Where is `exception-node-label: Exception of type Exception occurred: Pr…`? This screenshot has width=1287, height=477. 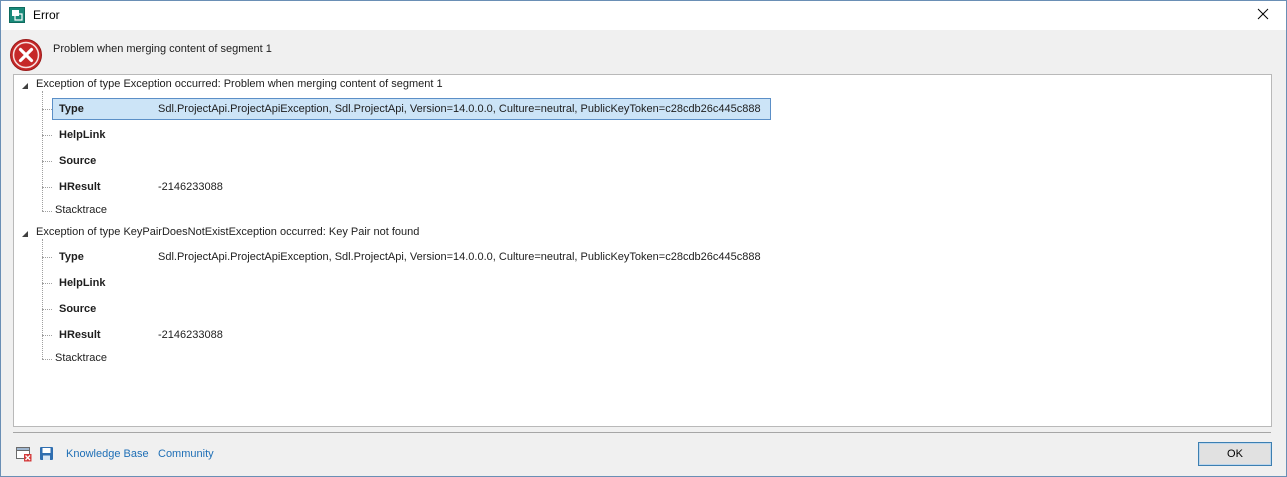
exception-node-label: Exception of type Exception occurred: Pr… is located at coordinates (239, 84).